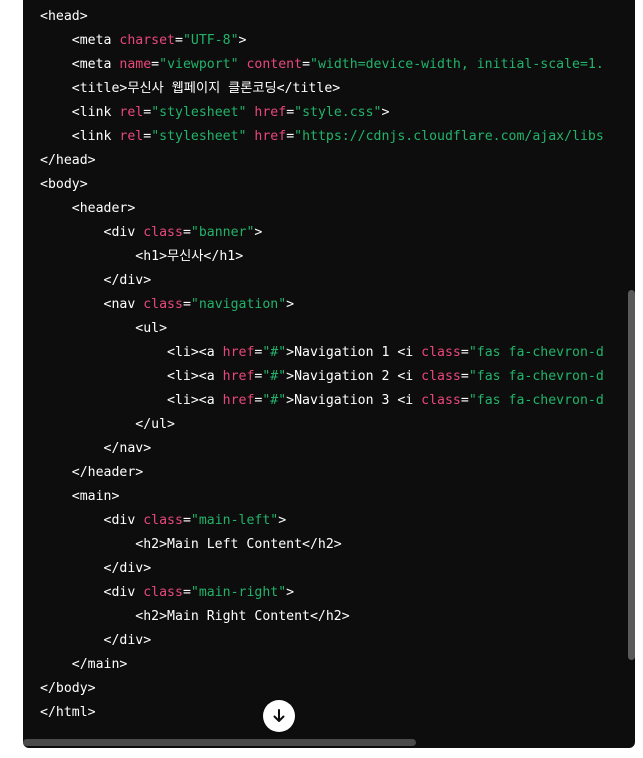  I want to click on code-line: </ul>, so click(322, 425).